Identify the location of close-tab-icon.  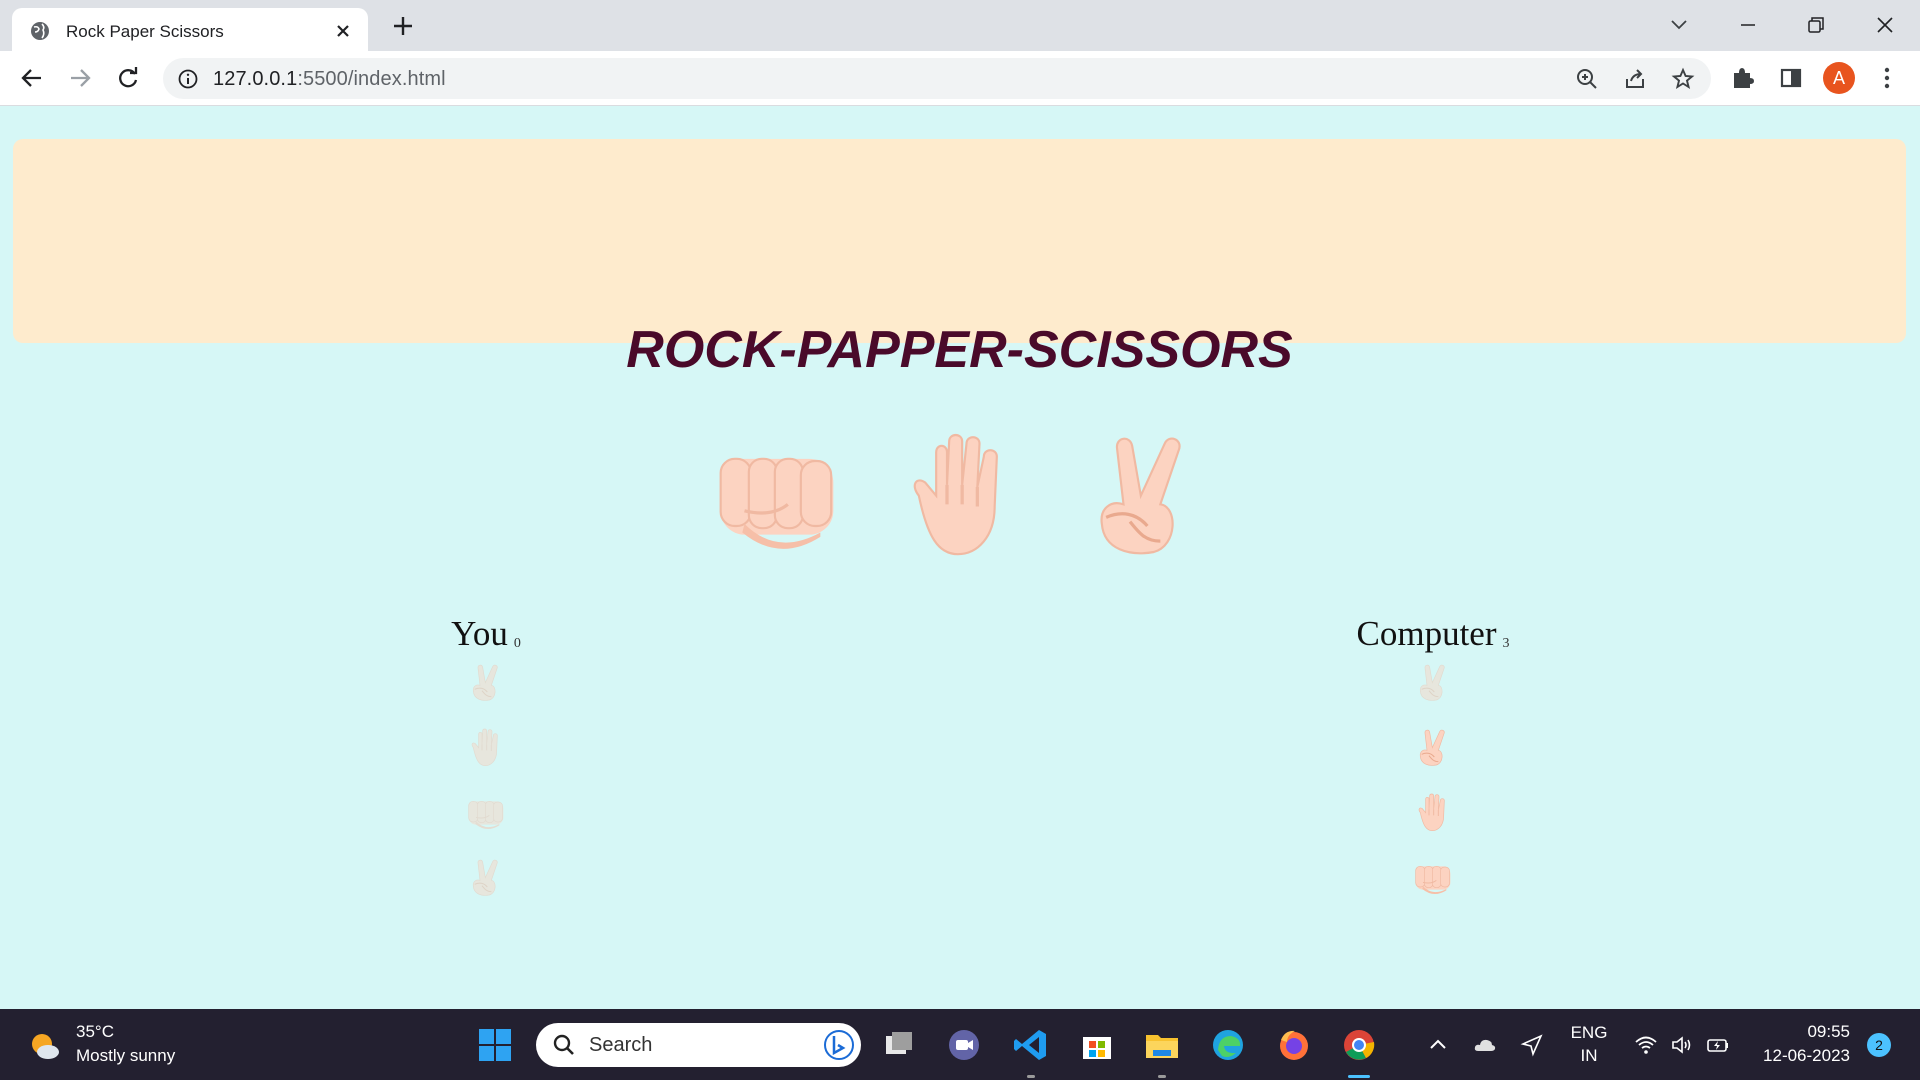
(343, 31).